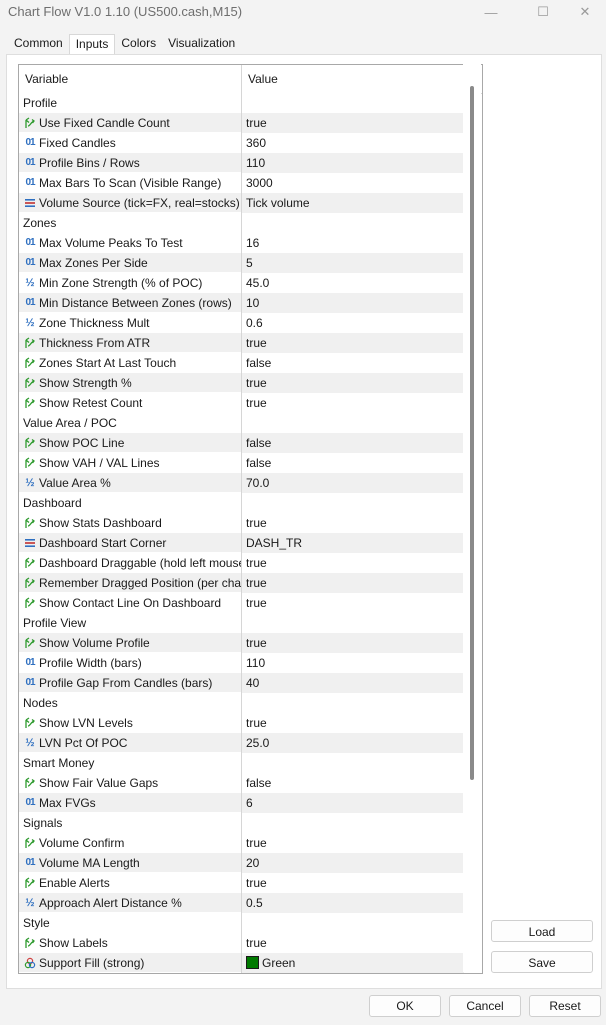  Describe the element at coordinates (241, 623) in the screenshot. I see `group-row: Profile View` at that location.